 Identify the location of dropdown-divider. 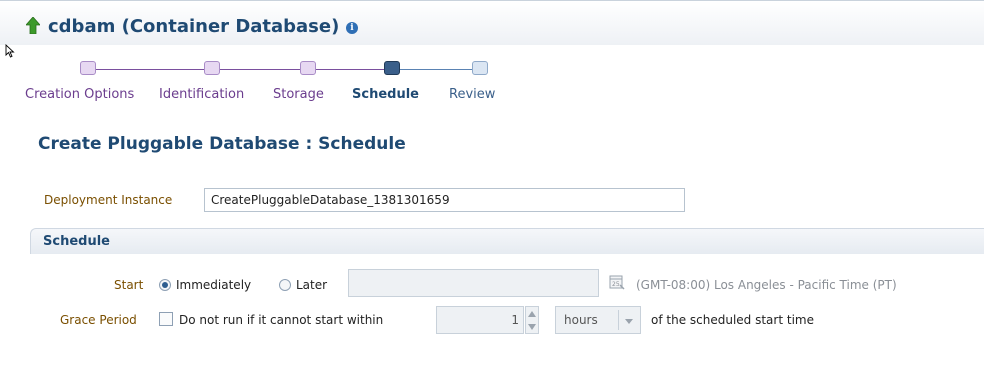
(618, 320).